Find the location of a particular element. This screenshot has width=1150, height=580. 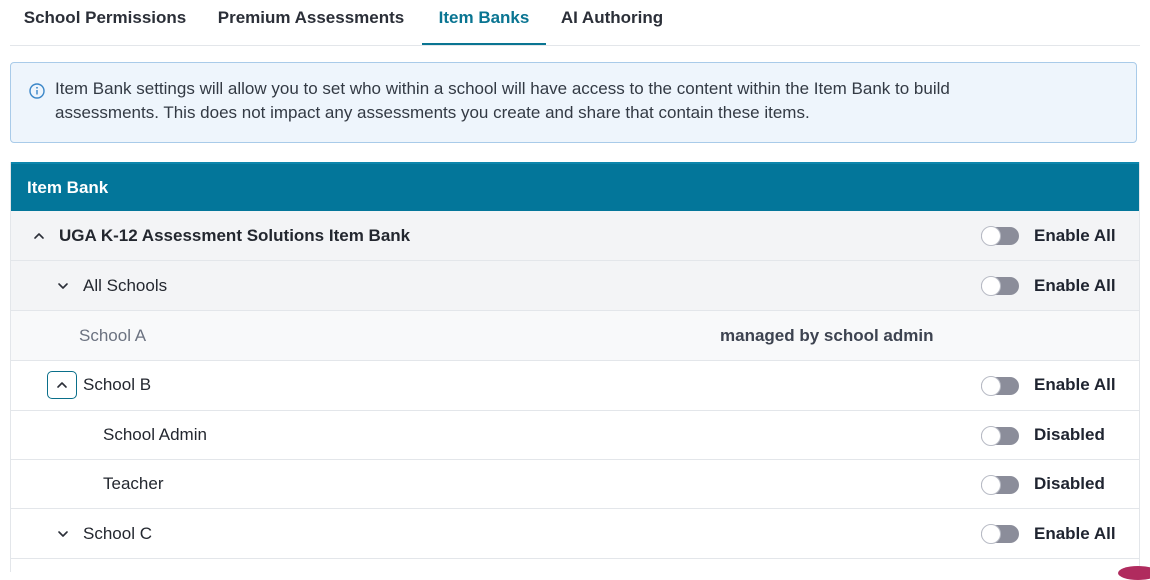

table-row-school-admin: School Admin Disabled is located at coordinates (575, 435).